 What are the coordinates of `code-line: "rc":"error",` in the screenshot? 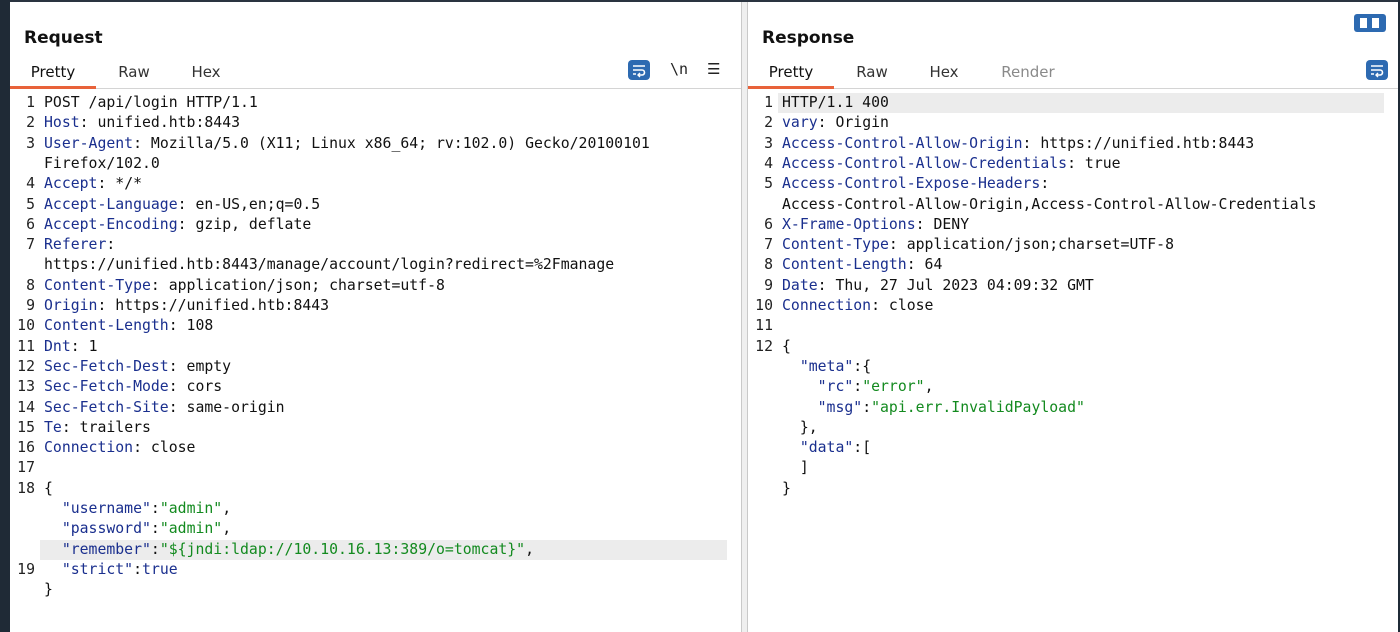 It's located at (875, 387).